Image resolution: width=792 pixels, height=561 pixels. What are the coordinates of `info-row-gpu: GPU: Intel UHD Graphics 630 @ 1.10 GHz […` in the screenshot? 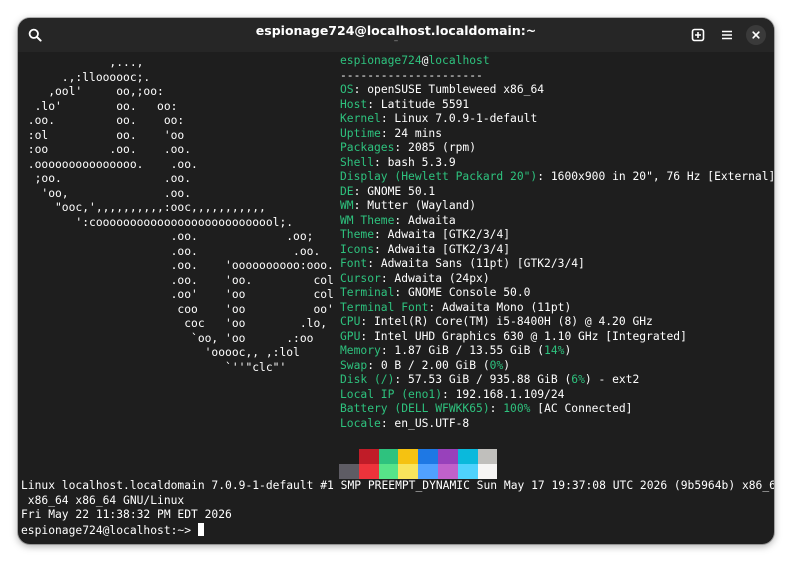 It's located at (557, 337).